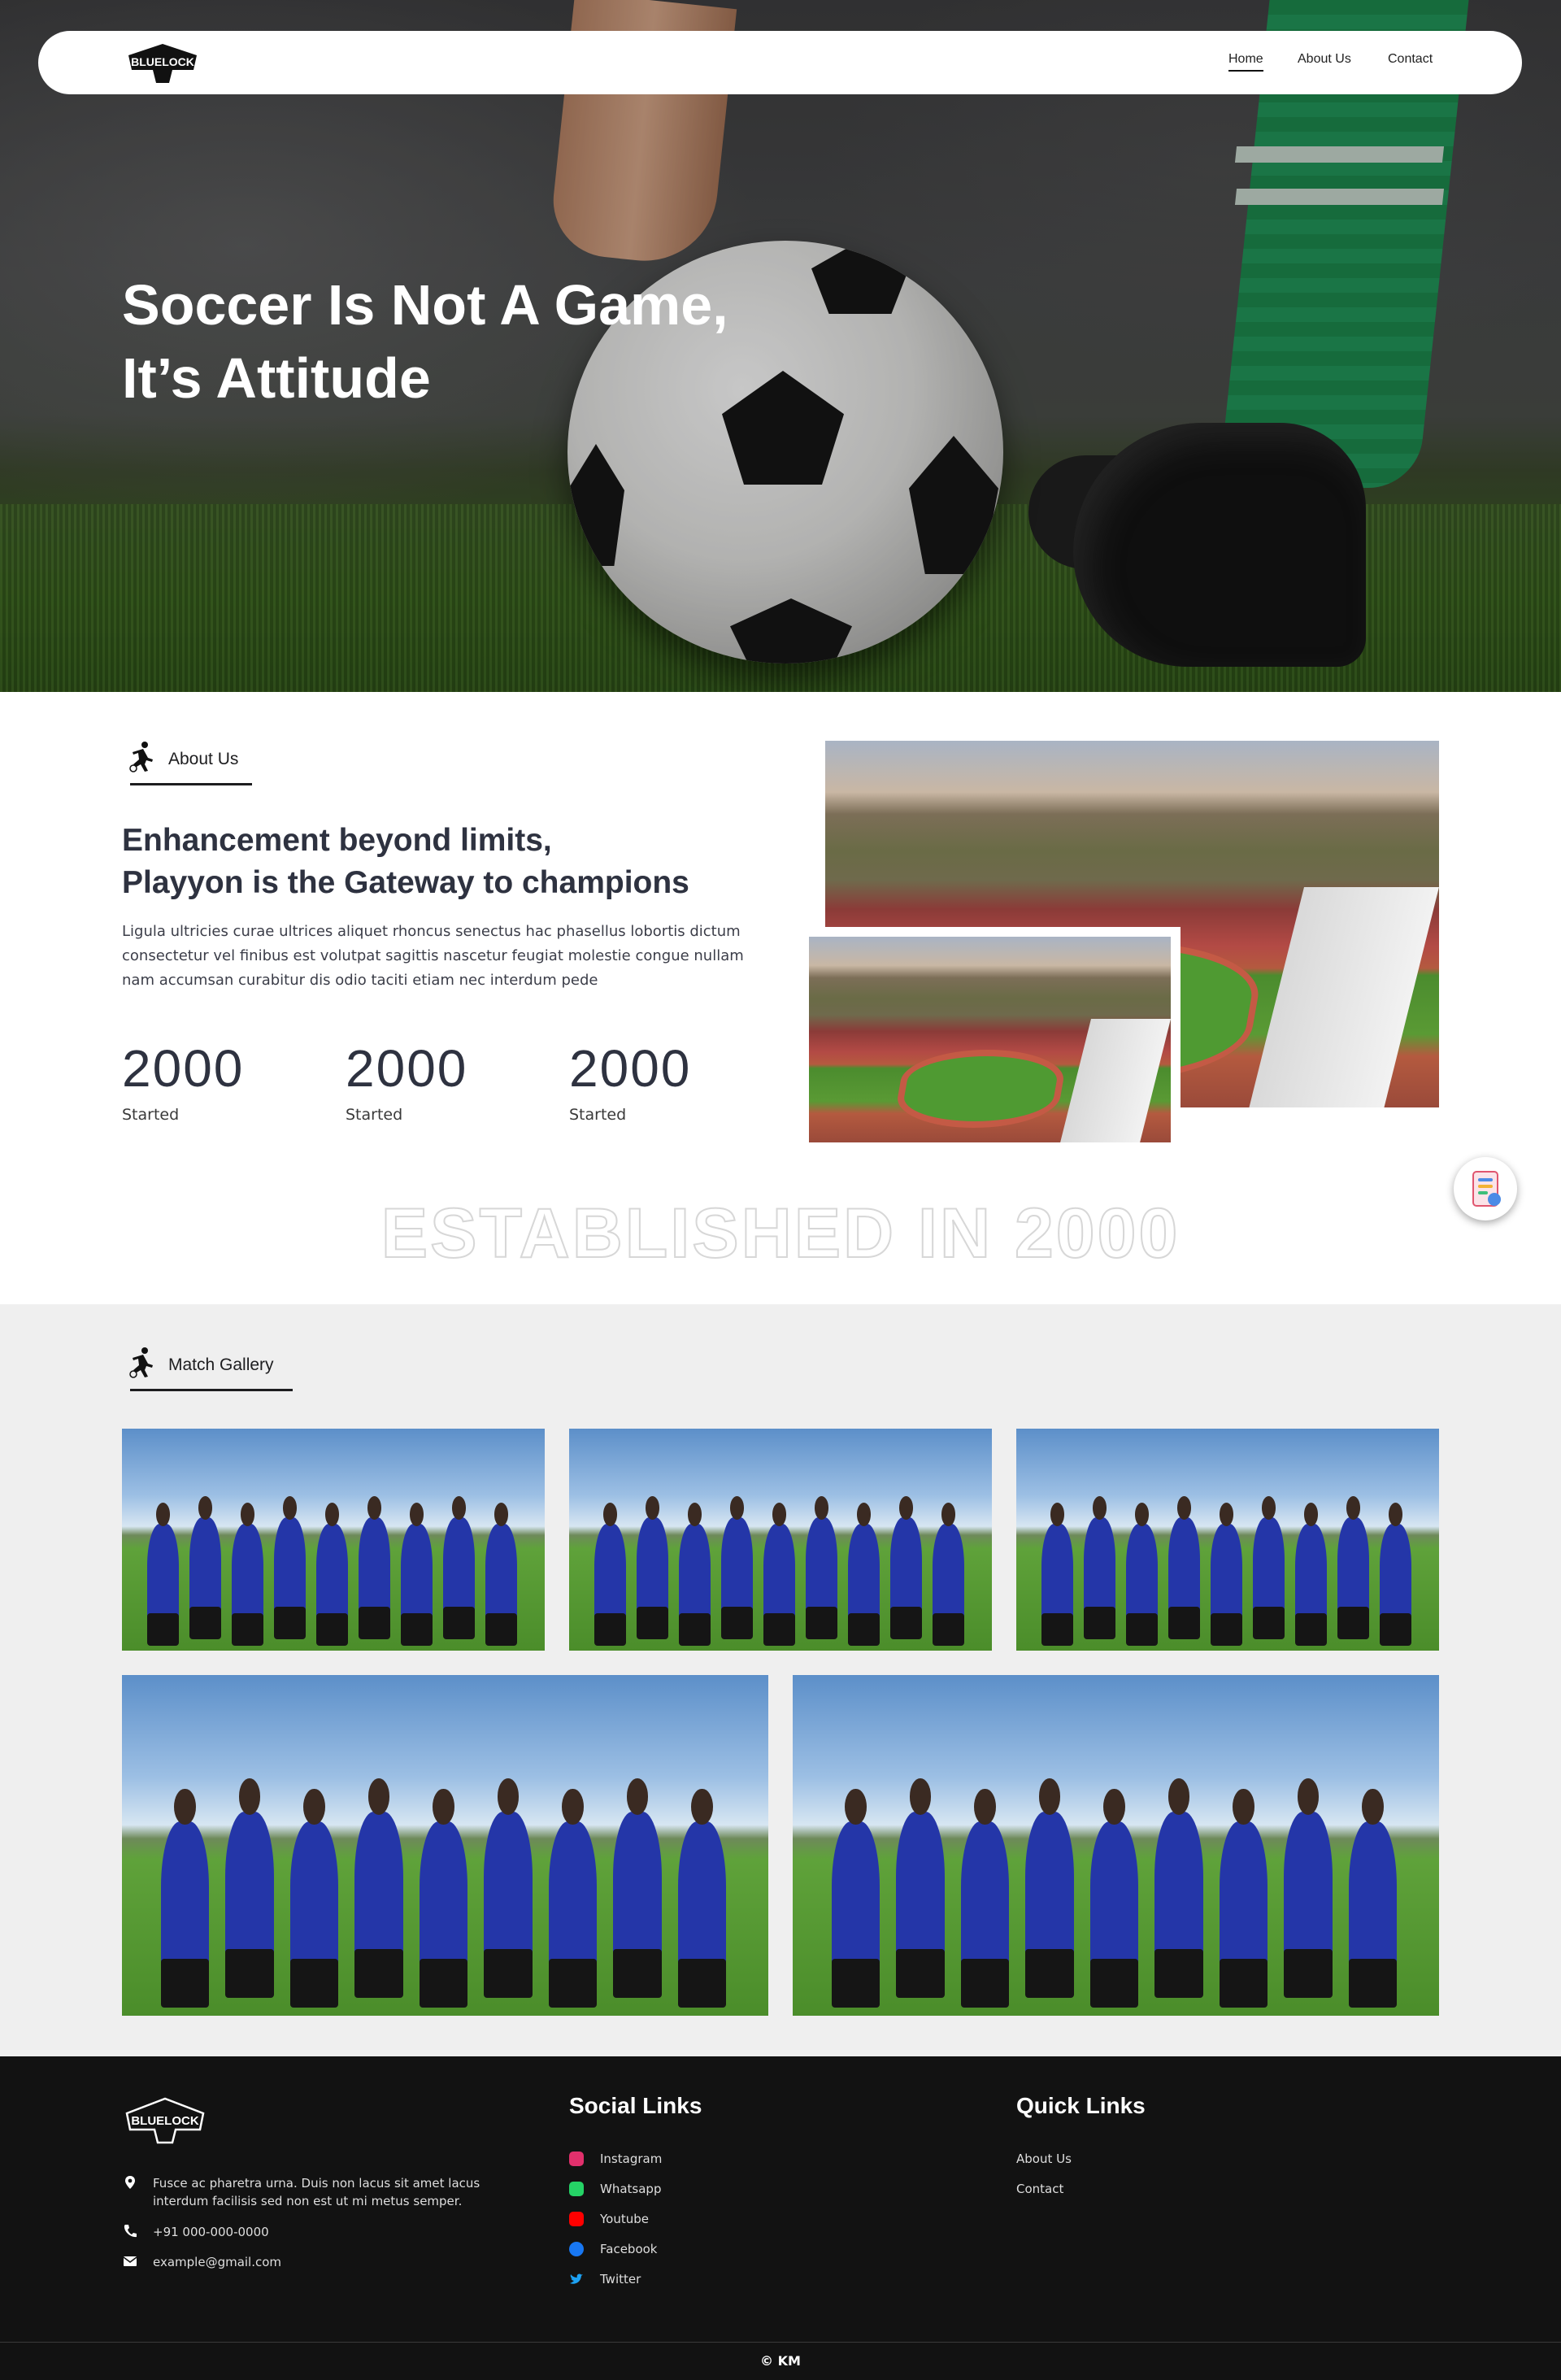 The width and height of the screenshot is (1561, 2380). What do you see at coordinates (576, 2249) in the screenshot?
I see `facebook-icon` at bounding box center [576, 2249].